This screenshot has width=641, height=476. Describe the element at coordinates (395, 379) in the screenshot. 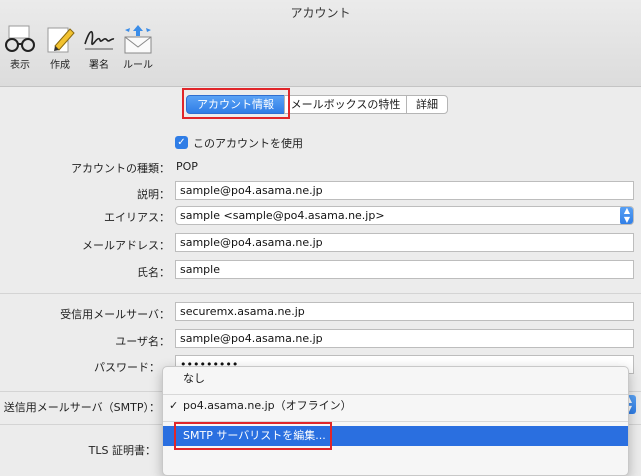

I see `menu-item-none: なし` at that location.